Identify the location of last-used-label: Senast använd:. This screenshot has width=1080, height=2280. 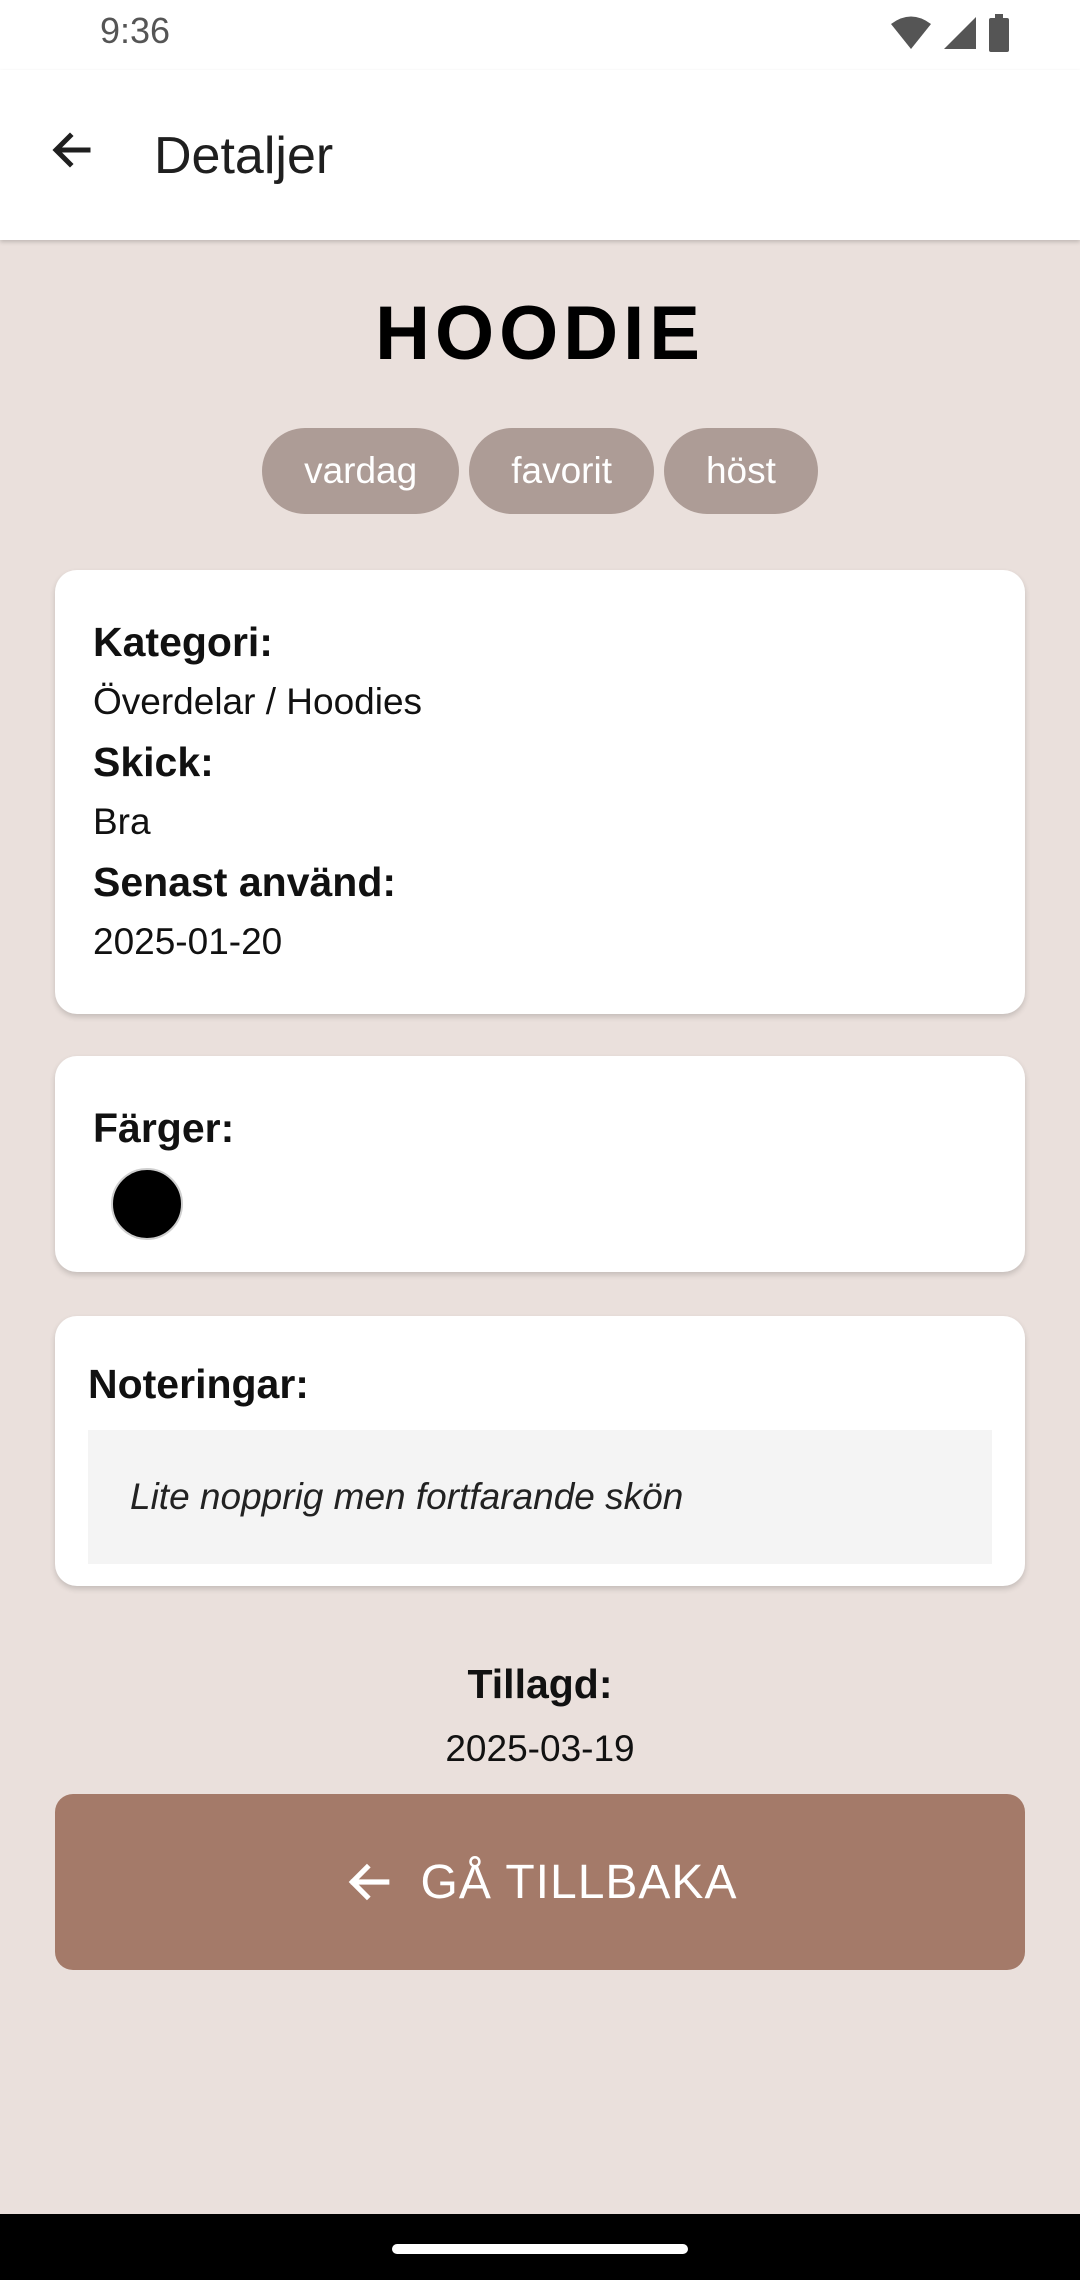
(245, 882).